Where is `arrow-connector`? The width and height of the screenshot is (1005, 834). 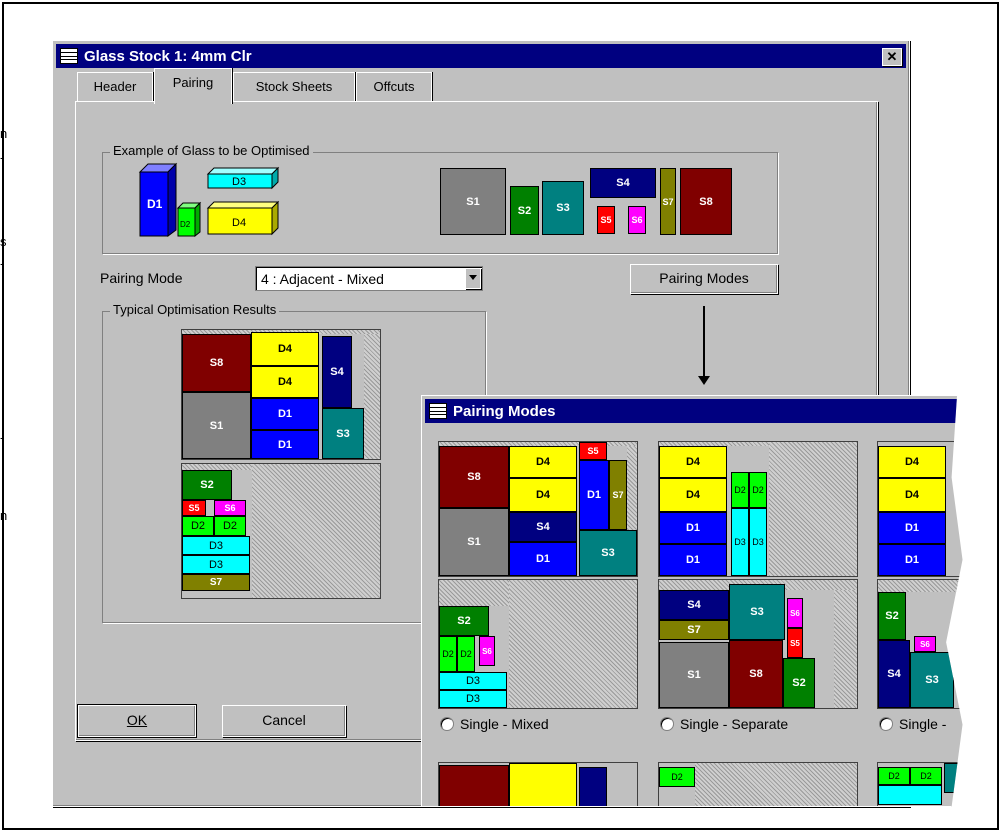 arrow-connector is located at coordinates (704, 342).